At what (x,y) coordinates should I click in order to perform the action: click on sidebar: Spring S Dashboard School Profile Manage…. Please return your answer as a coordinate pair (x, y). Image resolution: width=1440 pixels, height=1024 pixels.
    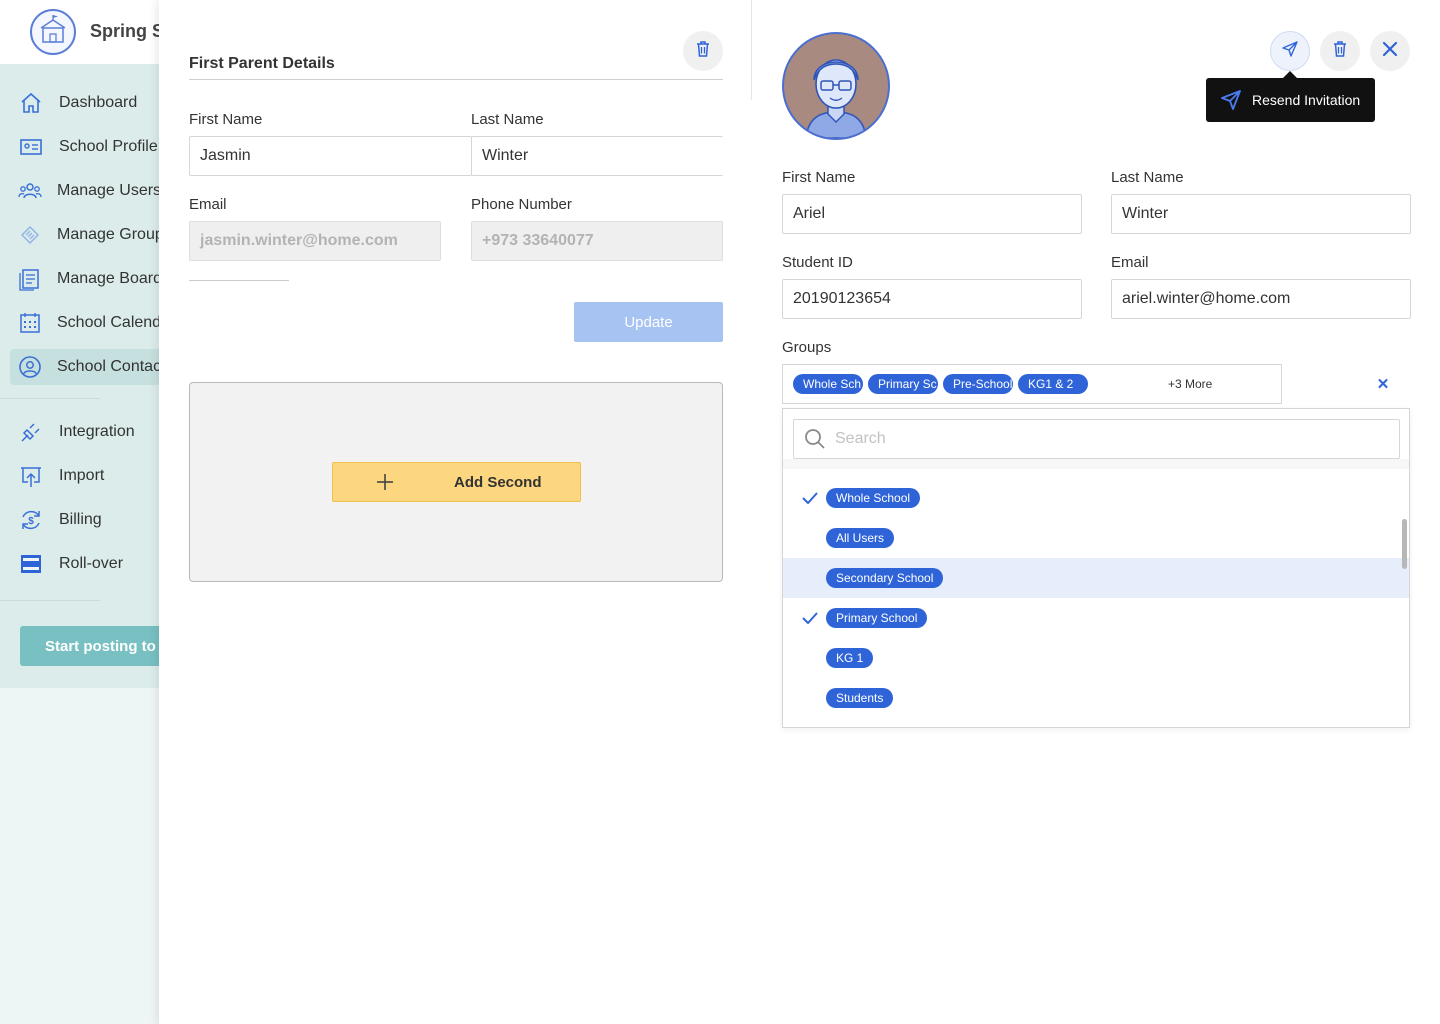
    Looking at the image, I should click on (79, 512).